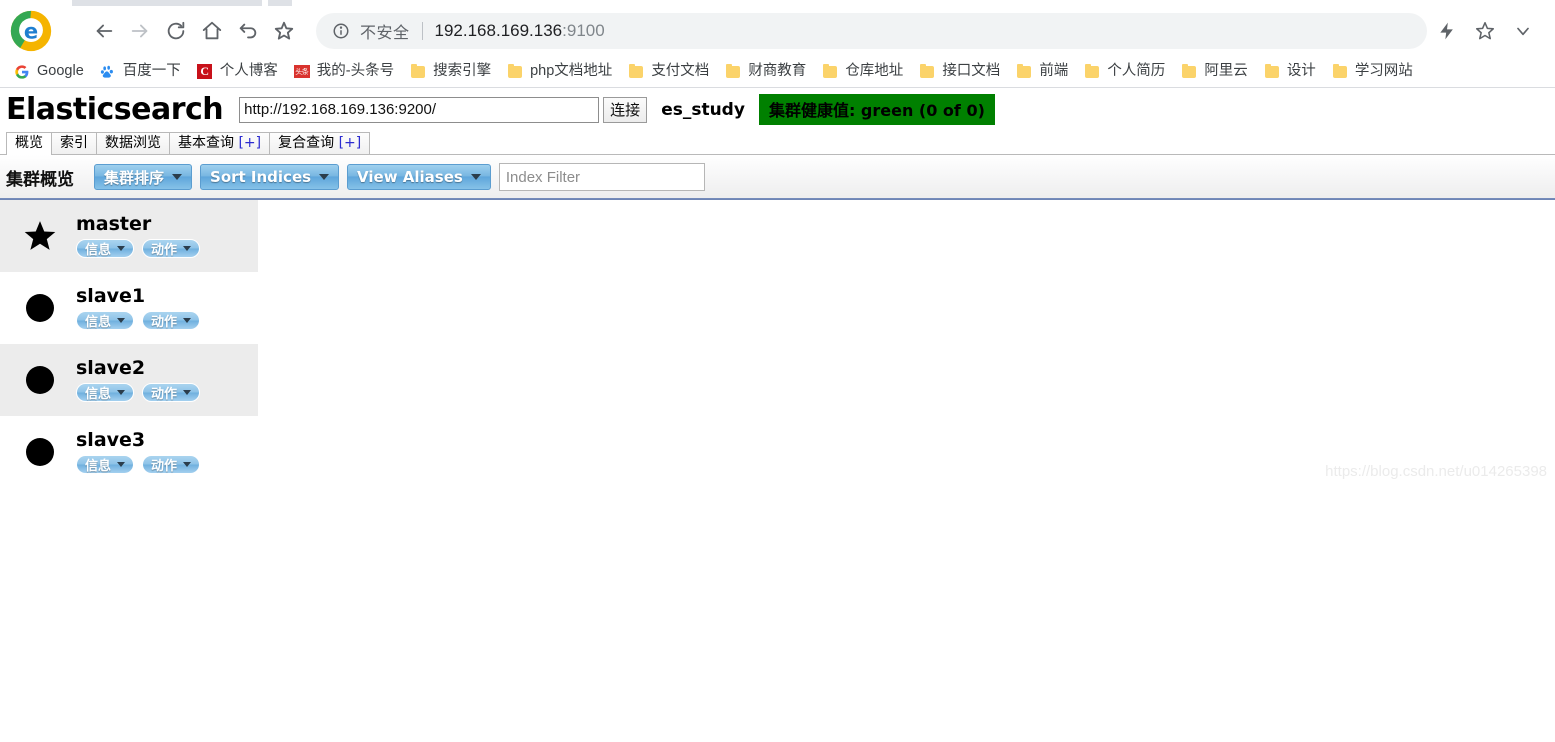  What do you see at coordinates (1214, 72) in the screenshot?
I see `bookmark-item: 阿里云` at bounding box center [1214, 72].